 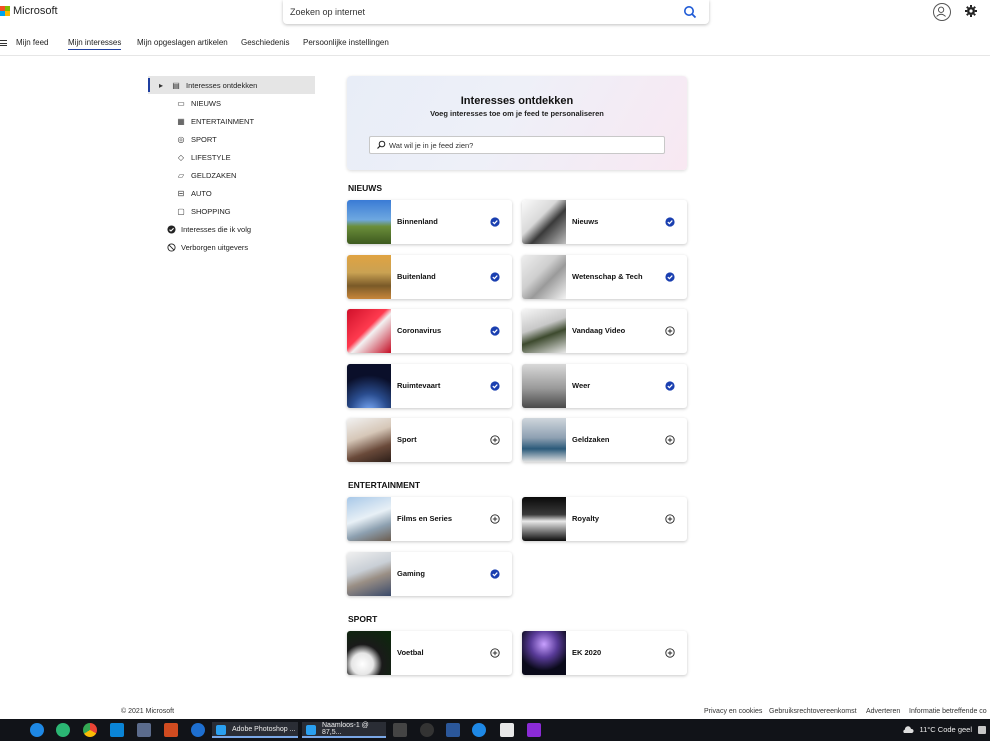 What do you see at coordinates (231, 139) in the screenshot?
I see `sidebar-item-sport: ◎ SPORT` at bounding box center [231, 139].